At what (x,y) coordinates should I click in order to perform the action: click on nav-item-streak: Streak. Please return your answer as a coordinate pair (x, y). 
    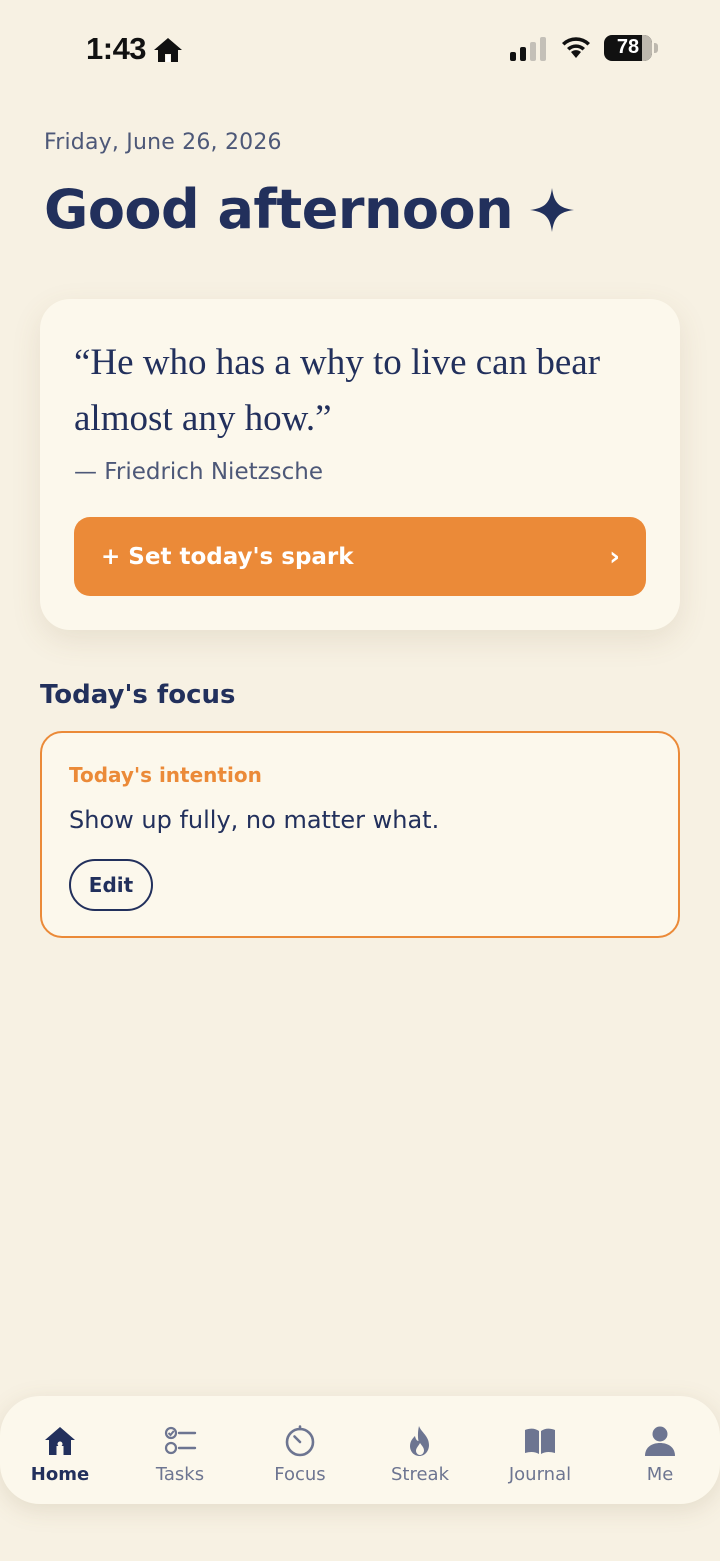
    Looking at the image, I should click on (420, 1450).